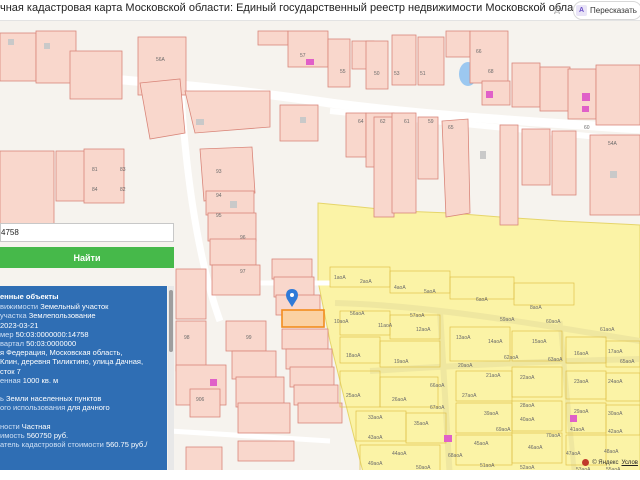  What do you see at coordinates (219, 172) in the screenshot?
I see `parcel-label: 93` at bounding box center [219, 172].